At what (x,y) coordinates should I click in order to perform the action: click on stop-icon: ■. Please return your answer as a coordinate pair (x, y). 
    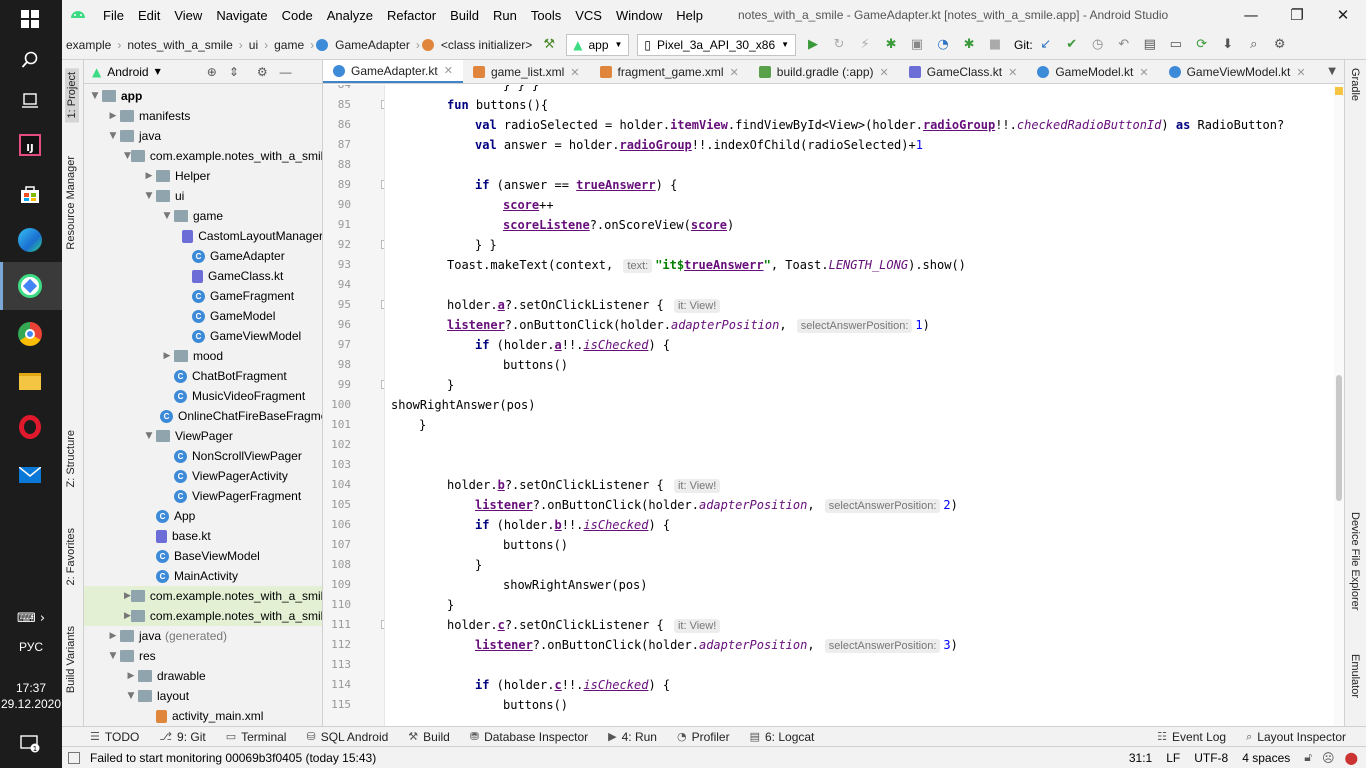
    Looking at the image, I should click on (995, 45).